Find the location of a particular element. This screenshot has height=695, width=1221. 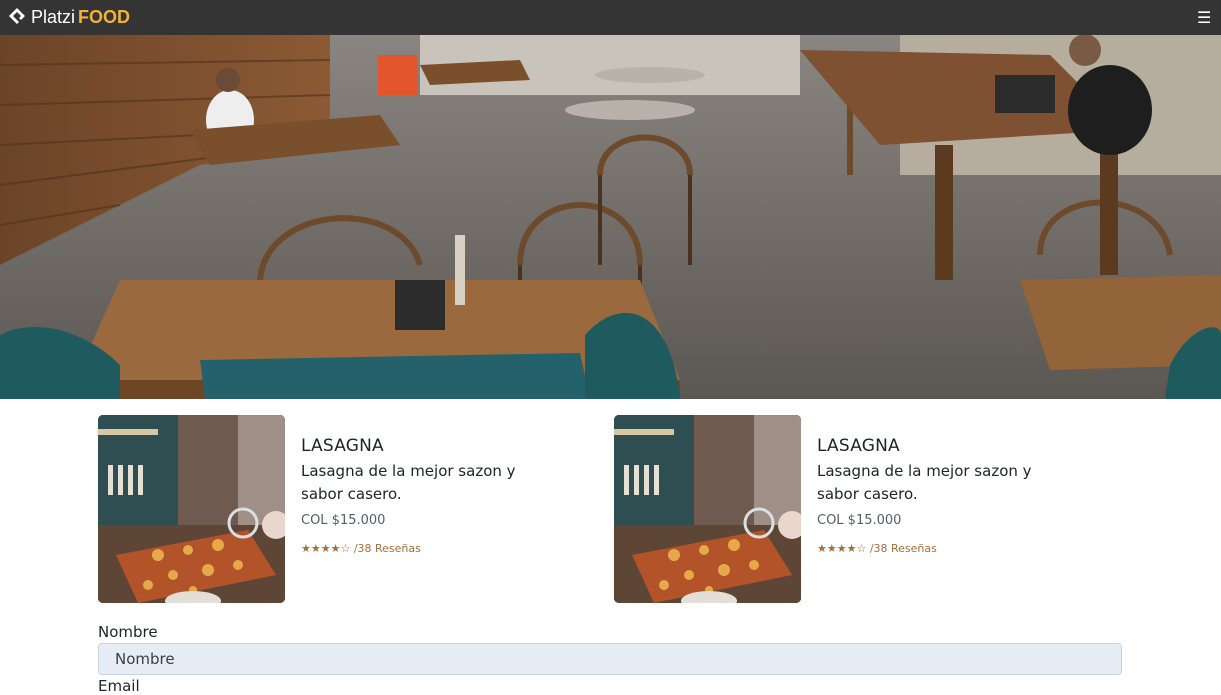

name-label: Nombre is located at coordinates (128, 632).